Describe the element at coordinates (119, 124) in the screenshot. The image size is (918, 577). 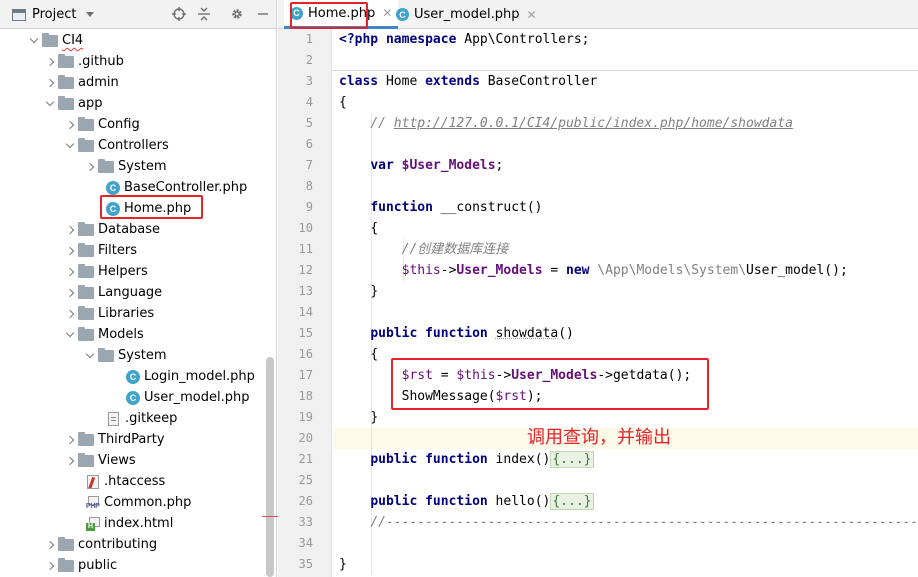
I see `tree-item-label: Config` at that location.